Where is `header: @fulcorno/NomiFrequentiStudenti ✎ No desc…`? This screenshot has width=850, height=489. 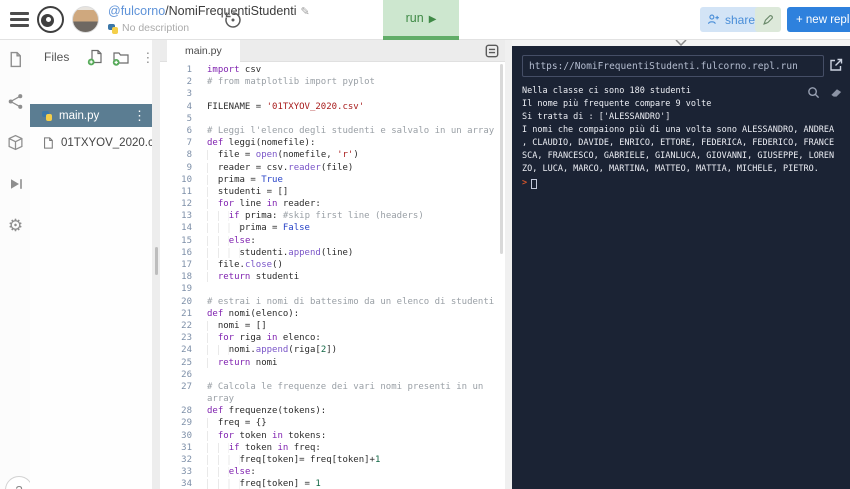
header: @fulcorno/NomiFrequentiStudenti ✎ No desc… is located at coordinates (425, 20).